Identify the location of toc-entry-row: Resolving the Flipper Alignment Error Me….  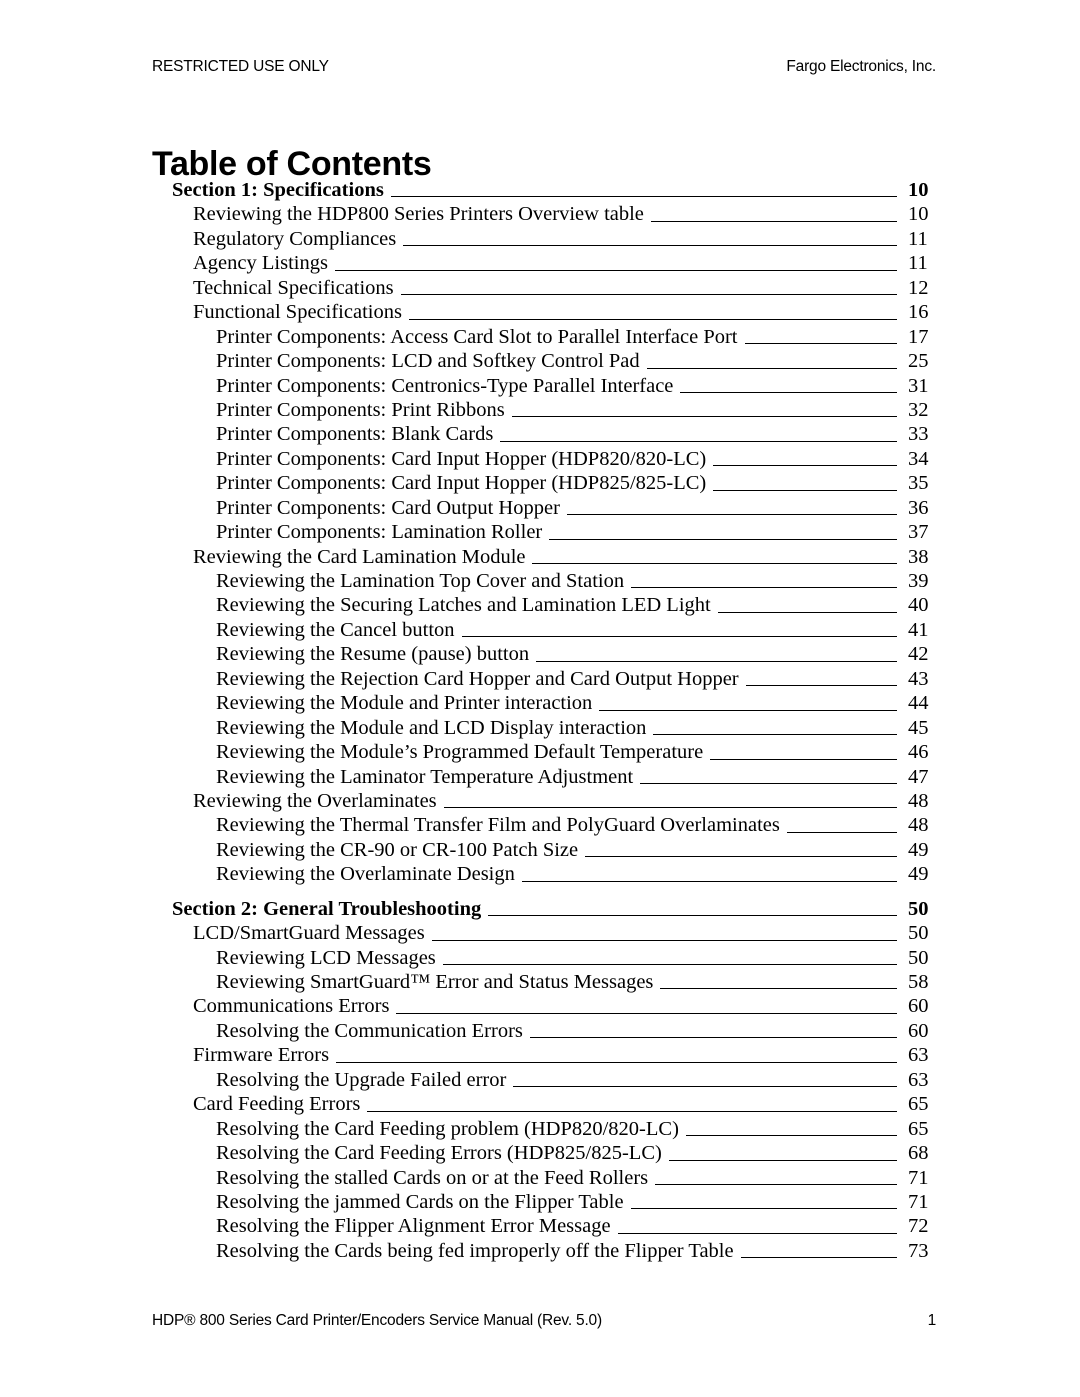
(540, 1226).